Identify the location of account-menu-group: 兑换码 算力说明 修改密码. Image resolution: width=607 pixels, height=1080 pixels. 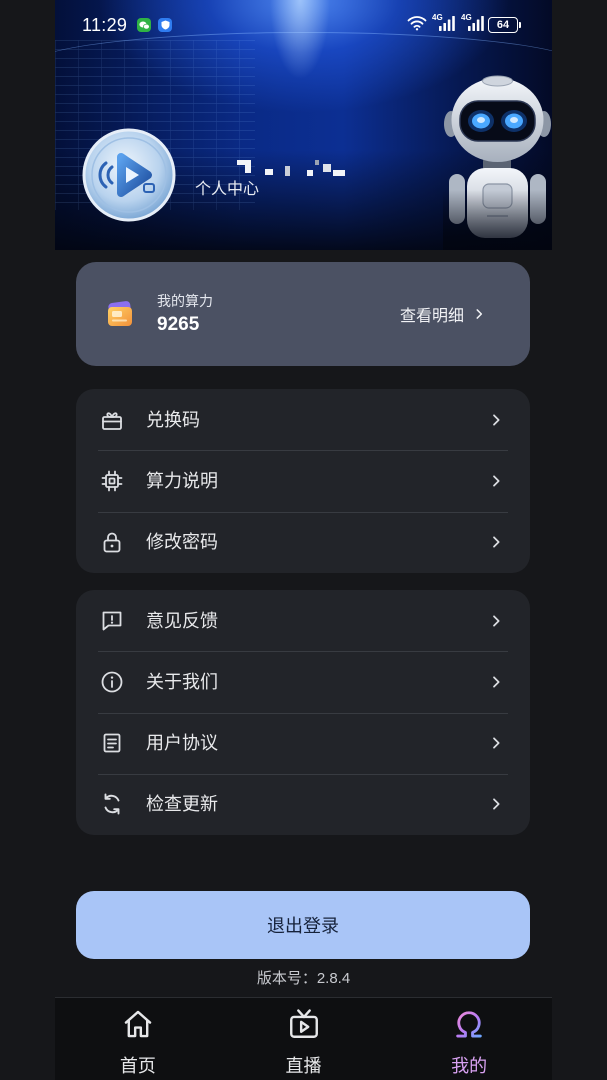
(303, 481).